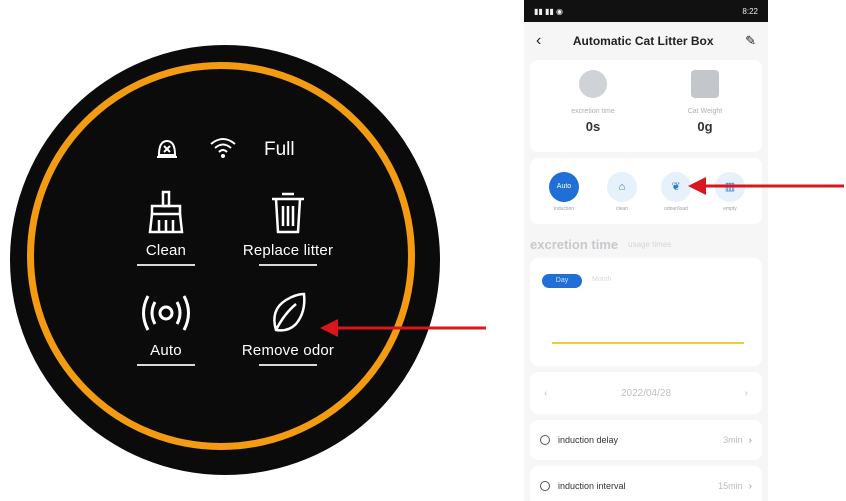 The image size is (846, 501). Describe the element at coordinates (588, 440) in the screenshot. I see `setting-name: induction delay` at that location.